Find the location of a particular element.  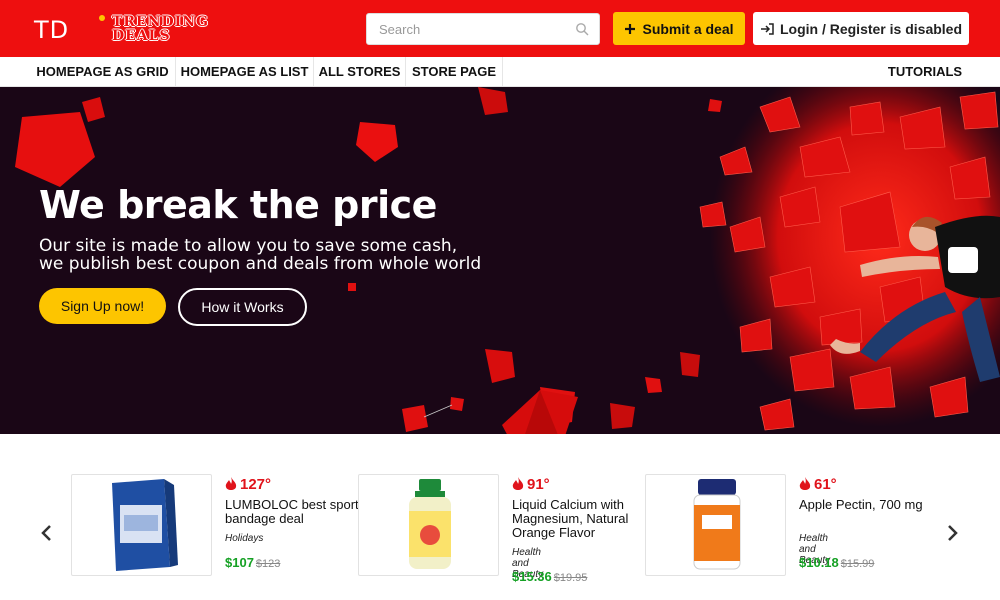

site-logo: TD TRENDING DEALS is located at coordinates (121, 29).